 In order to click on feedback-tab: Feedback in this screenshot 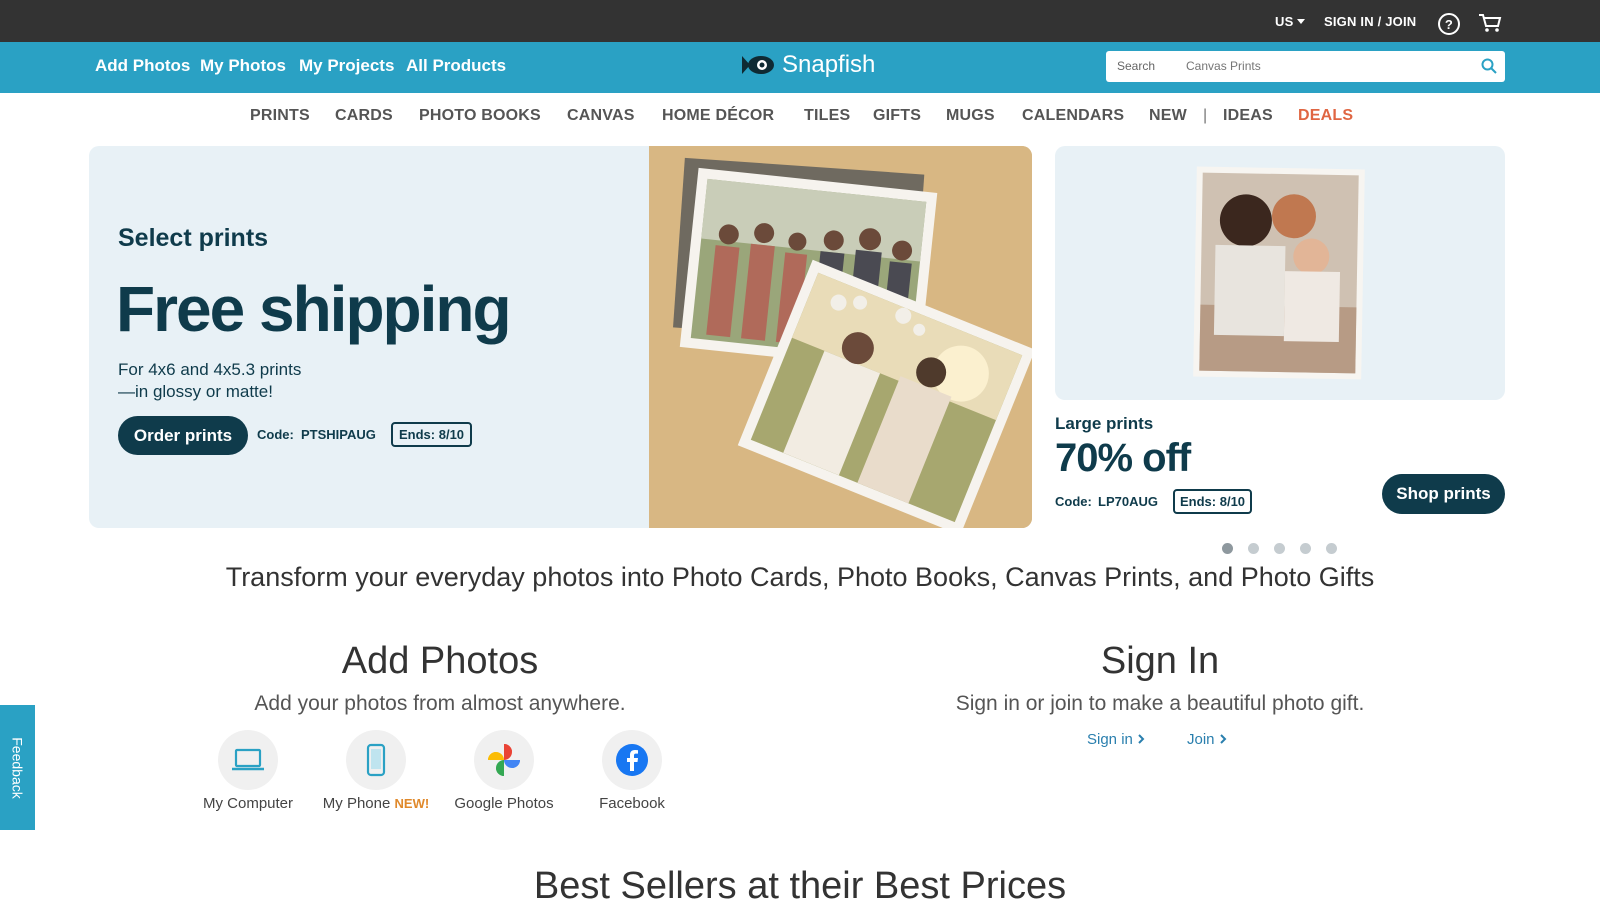, I will do `click(17, 767)`.